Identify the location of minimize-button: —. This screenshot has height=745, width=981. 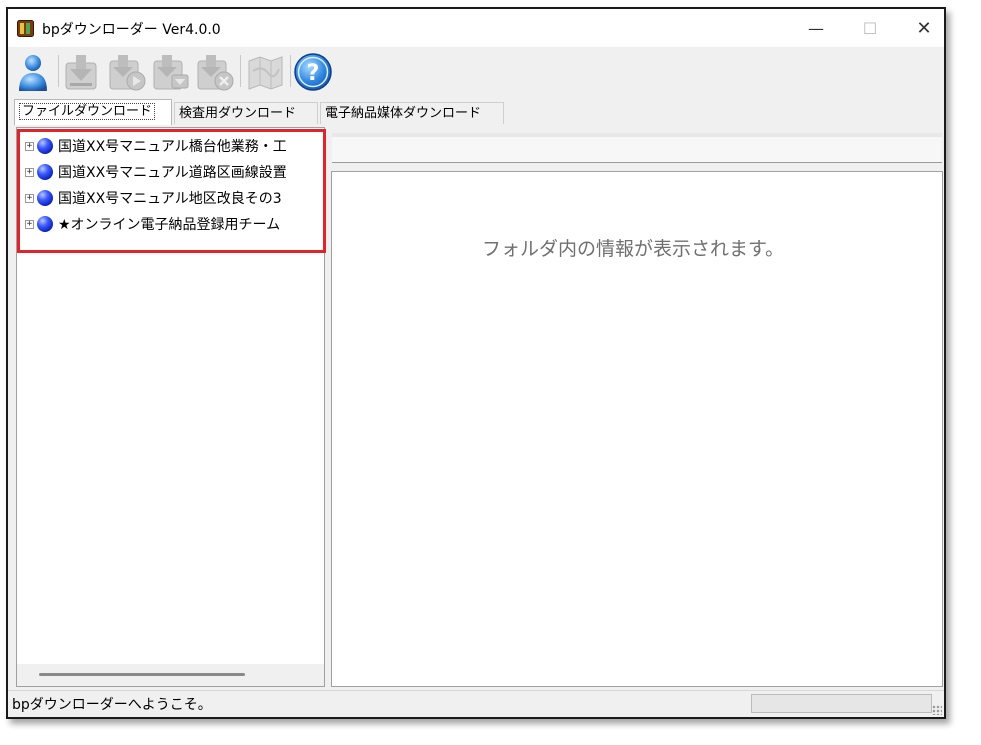
(816, 28).